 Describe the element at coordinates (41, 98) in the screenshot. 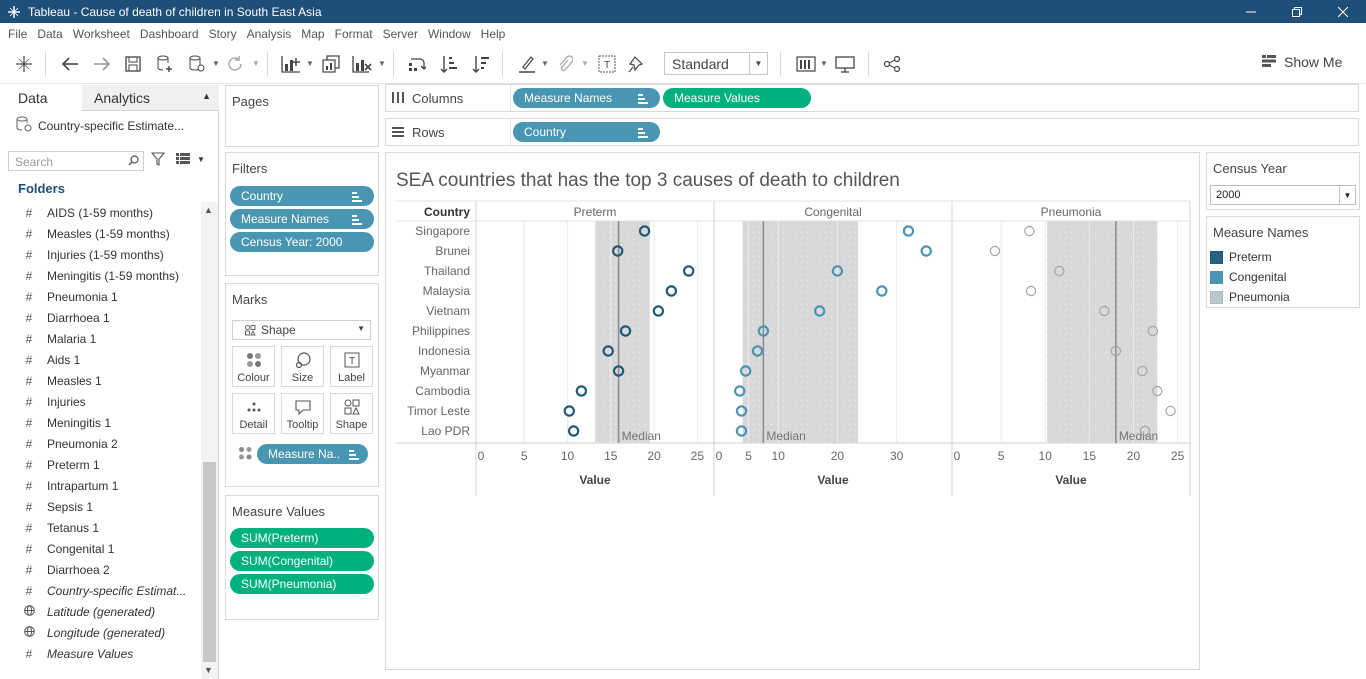

I see `tab-data: Data` at that location.